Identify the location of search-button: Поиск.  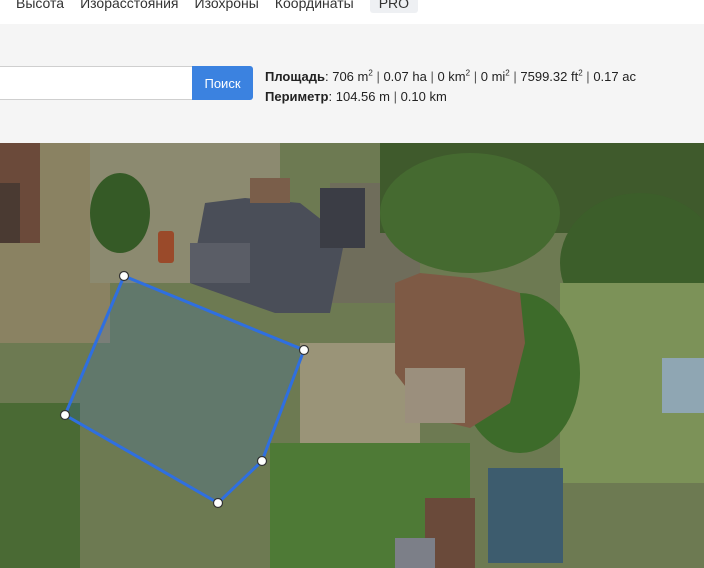
(222, 83).